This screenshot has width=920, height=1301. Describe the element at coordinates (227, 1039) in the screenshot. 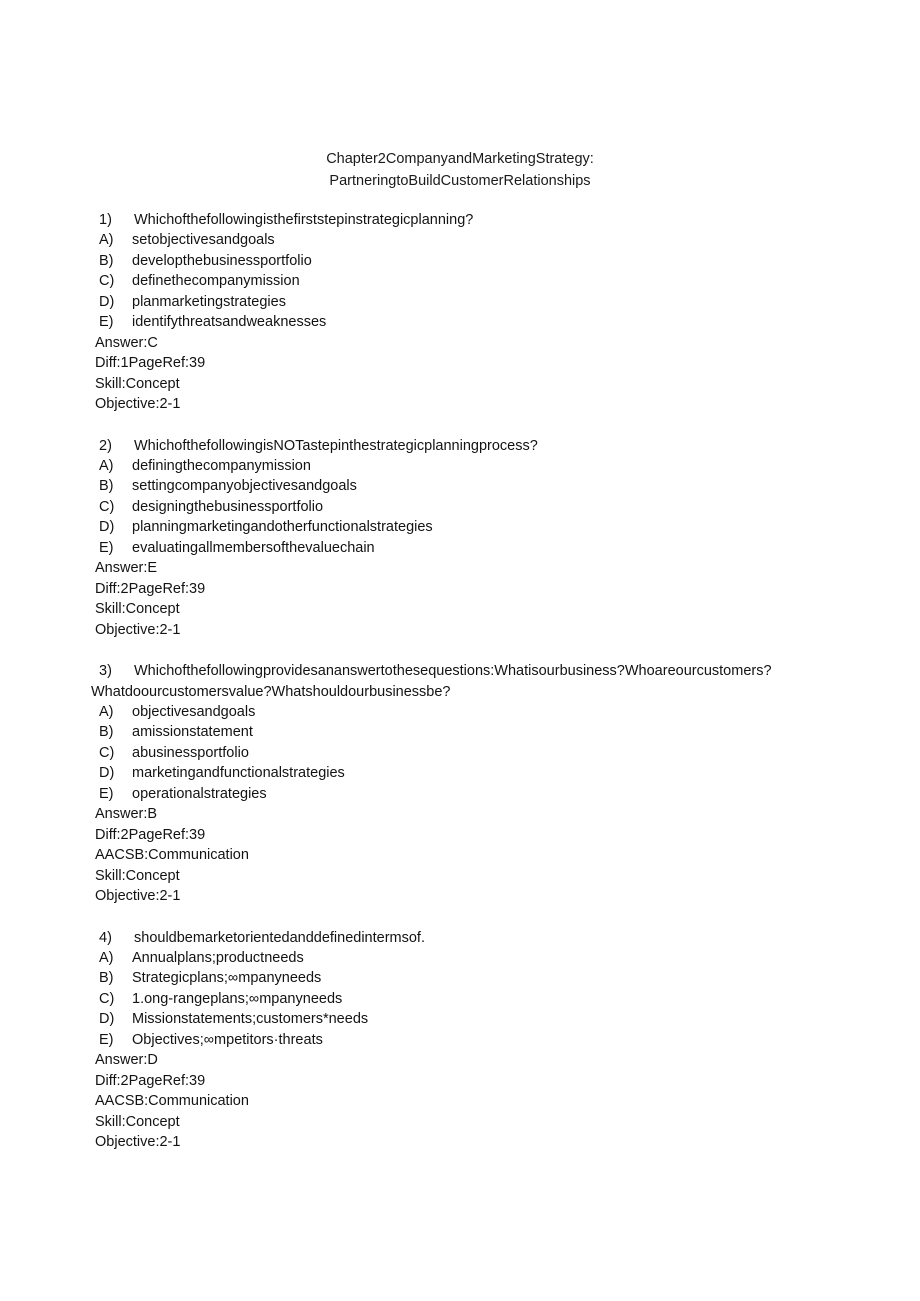

I see `option-text: Objectives;∞mpetitors·threats` at that location.